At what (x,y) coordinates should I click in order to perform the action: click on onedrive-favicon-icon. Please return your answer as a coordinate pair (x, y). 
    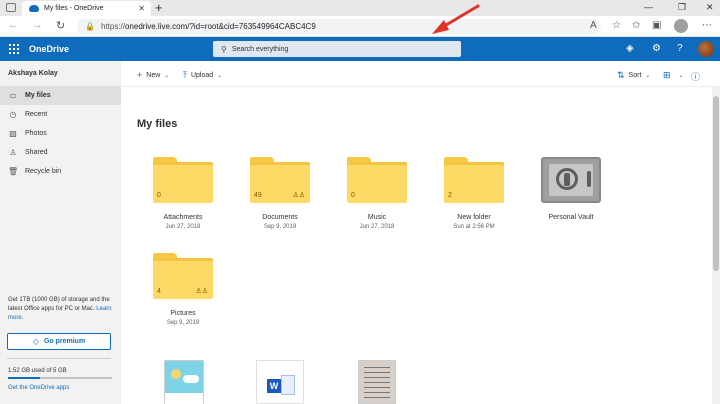
    Looking at the image, I should click on (34, 8).